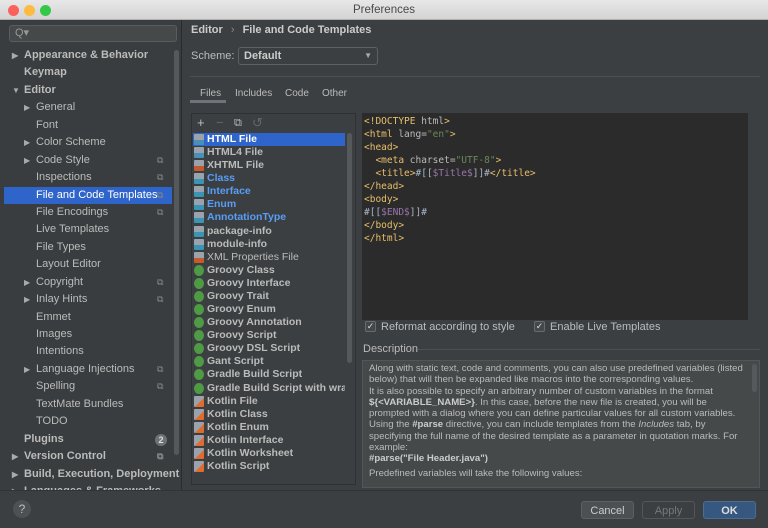  I want to click on template-item: Groovy Interface, so click(269, 283).